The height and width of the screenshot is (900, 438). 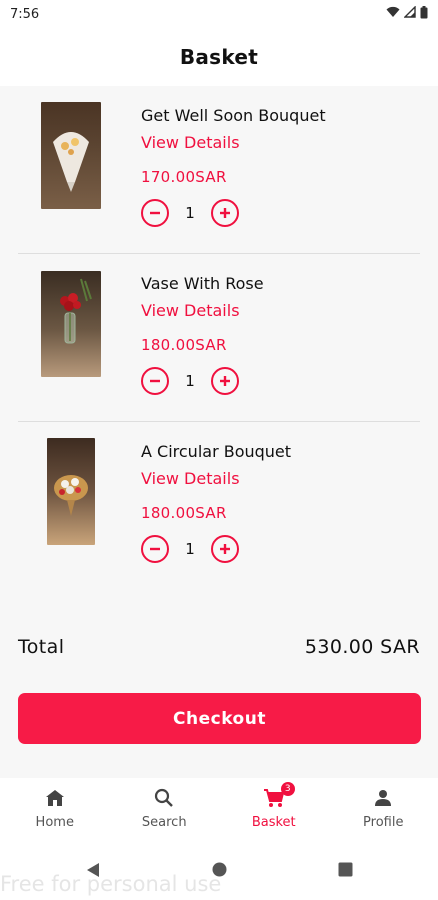 I want to click on nav-item-profile: Profile, so click(x=383, y=809).